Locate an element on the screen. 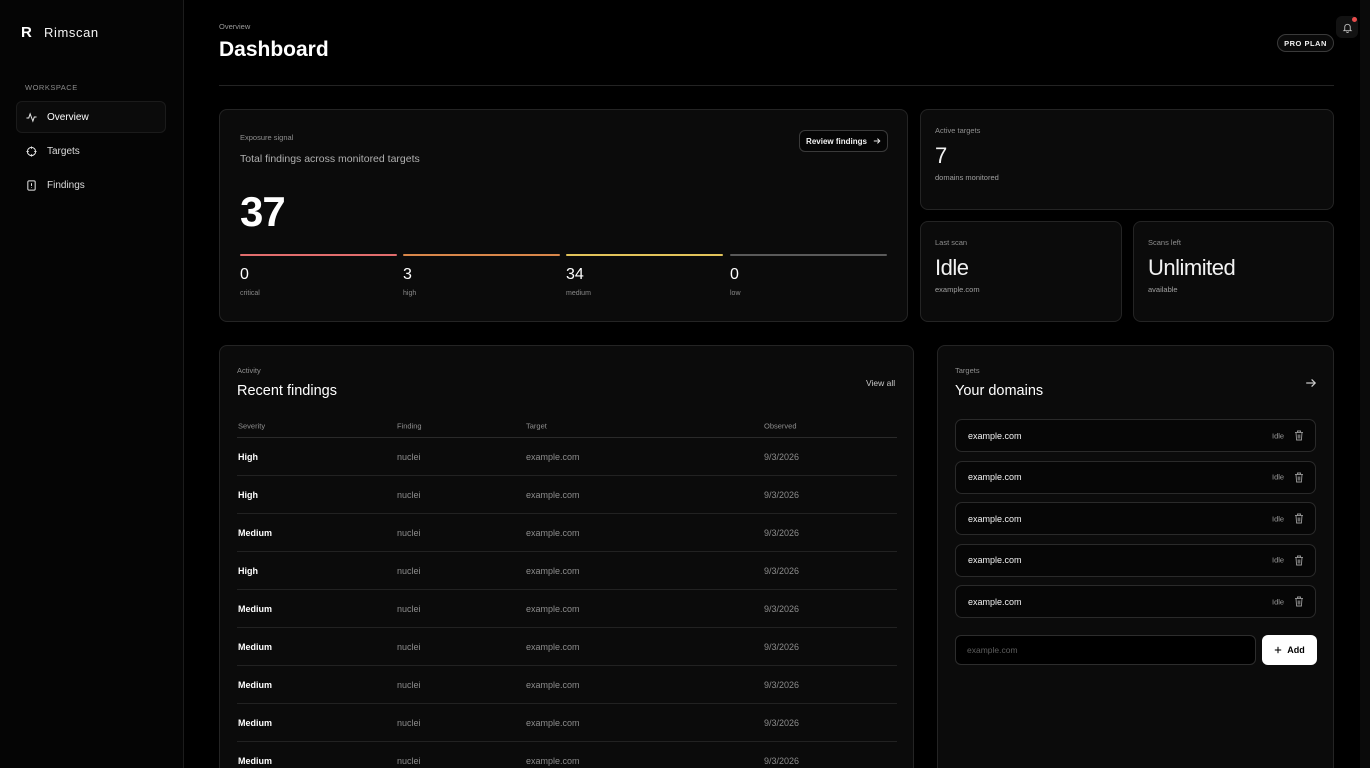  activity-icon is located at coordinates (31, 117).